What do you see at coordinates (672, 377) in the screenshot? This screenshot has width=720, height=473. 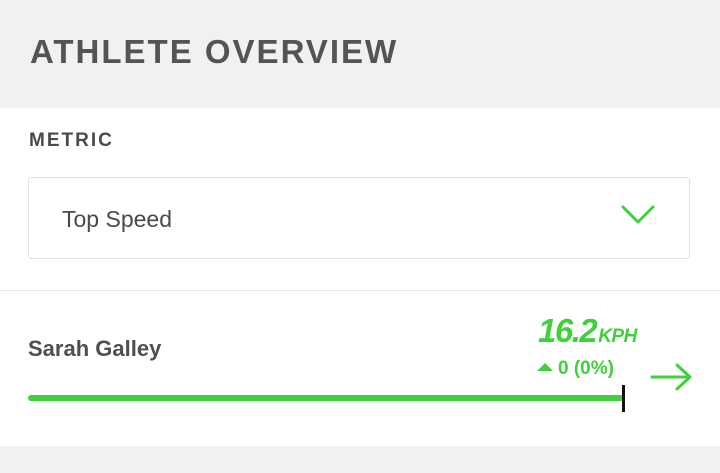 I see `arrow-right-icon` at bounding box center [672, 377].